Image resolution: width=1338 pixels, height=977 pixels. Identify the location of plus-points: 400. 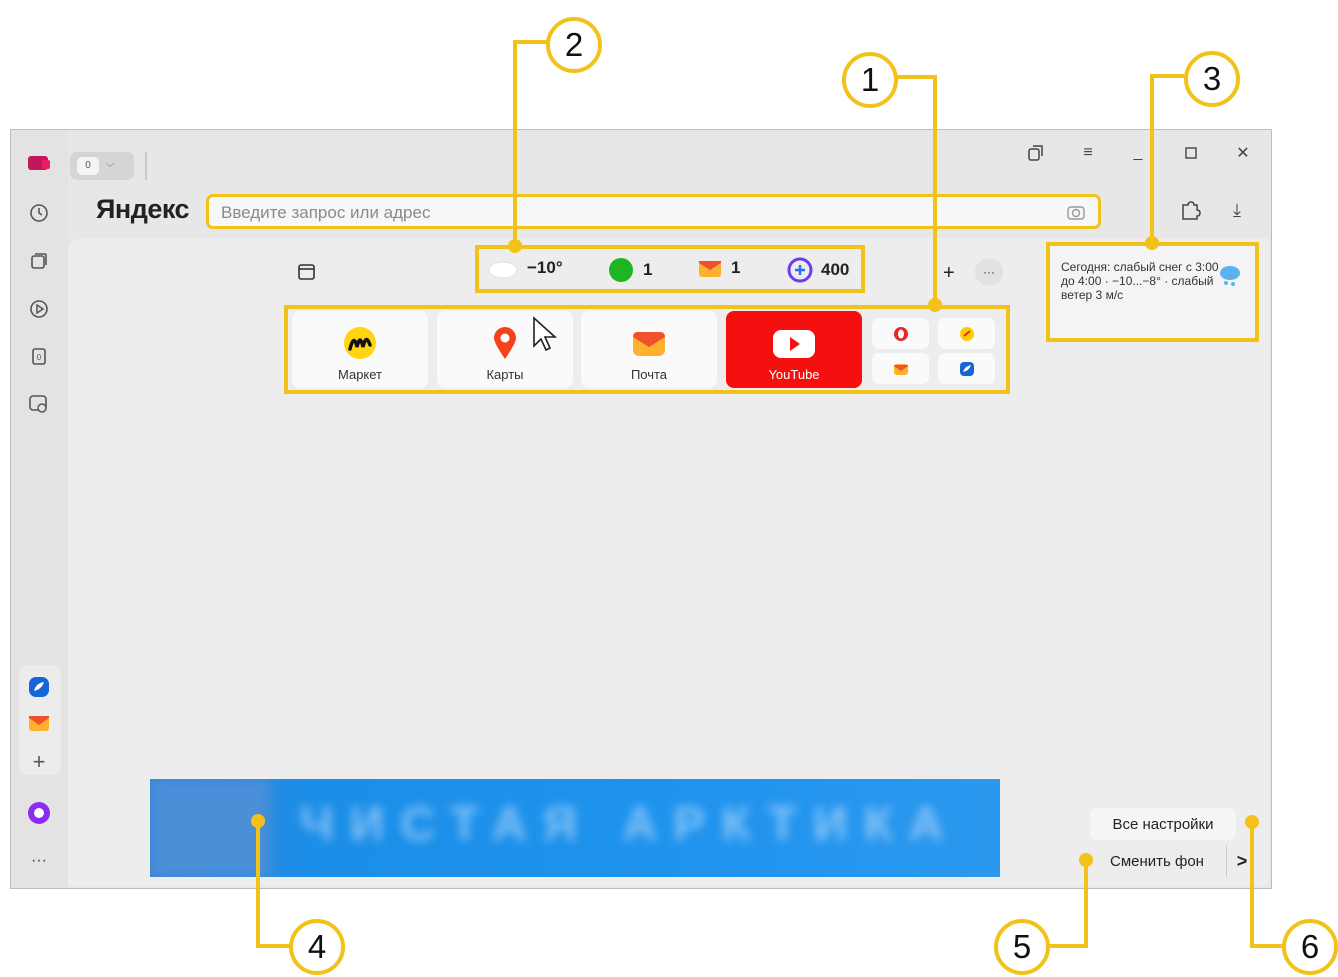
(835, 269).